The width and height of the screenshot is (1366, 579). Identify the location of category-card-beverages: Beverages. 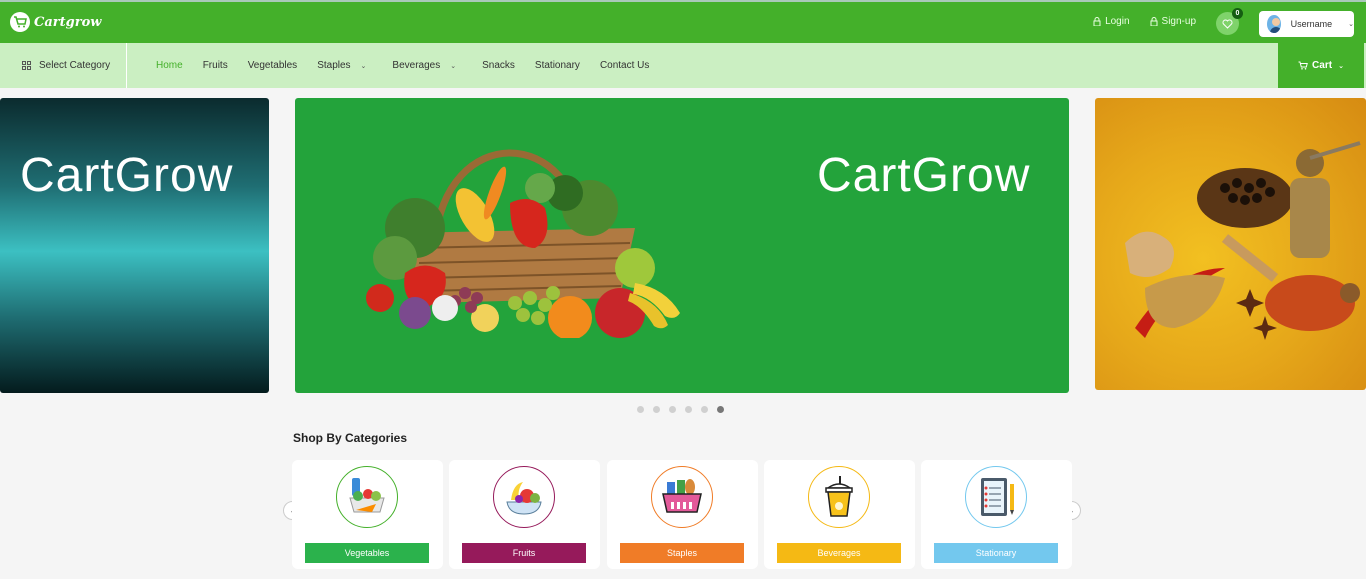
(839, 514).